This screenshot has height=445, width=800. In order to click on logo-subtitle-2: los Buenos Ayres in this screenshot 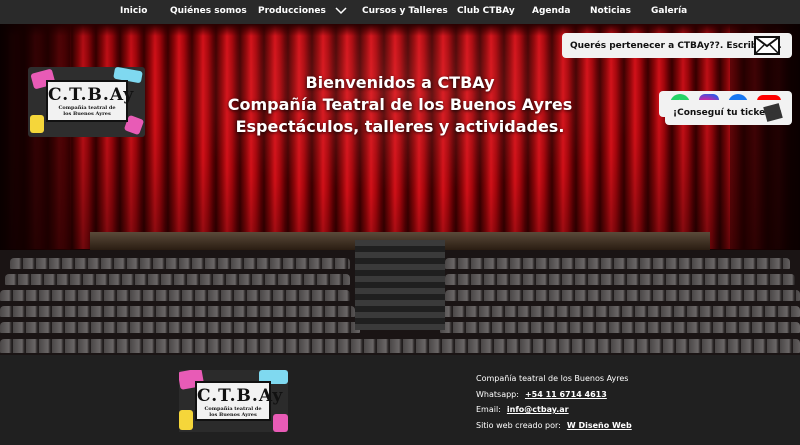, I will do `click(87, 114)`.